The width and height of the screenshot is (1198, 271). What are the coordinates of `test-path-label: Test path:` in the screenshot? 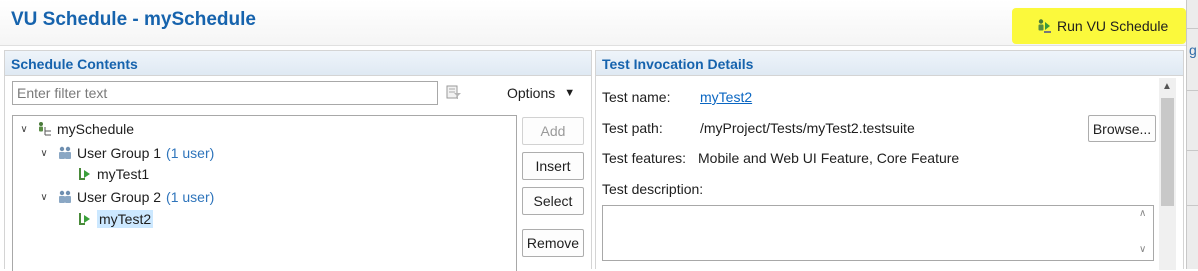 It's located at (632, 128).